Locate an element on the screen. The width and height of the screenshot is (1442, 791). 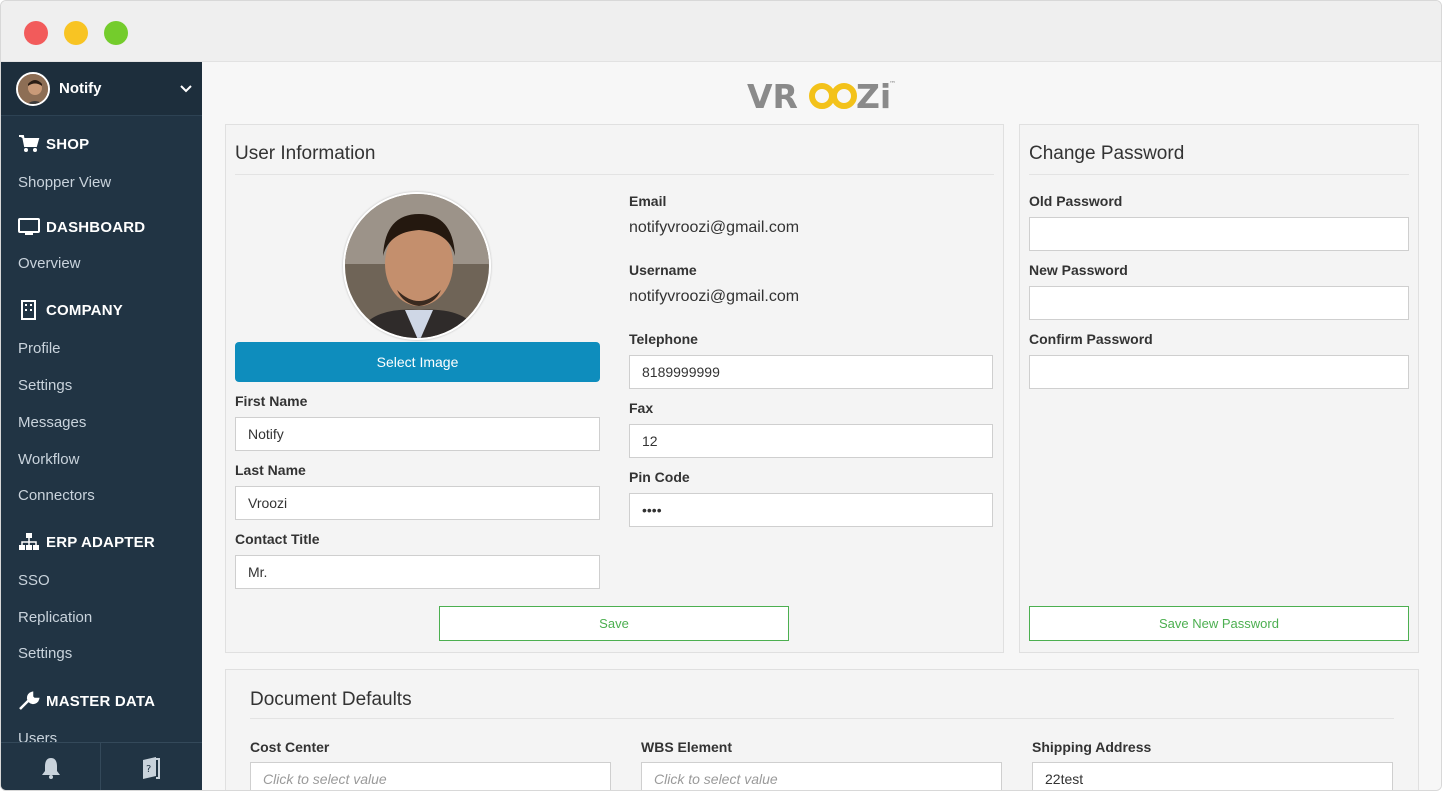
save-button: Save is located at coordinates (614, 623).